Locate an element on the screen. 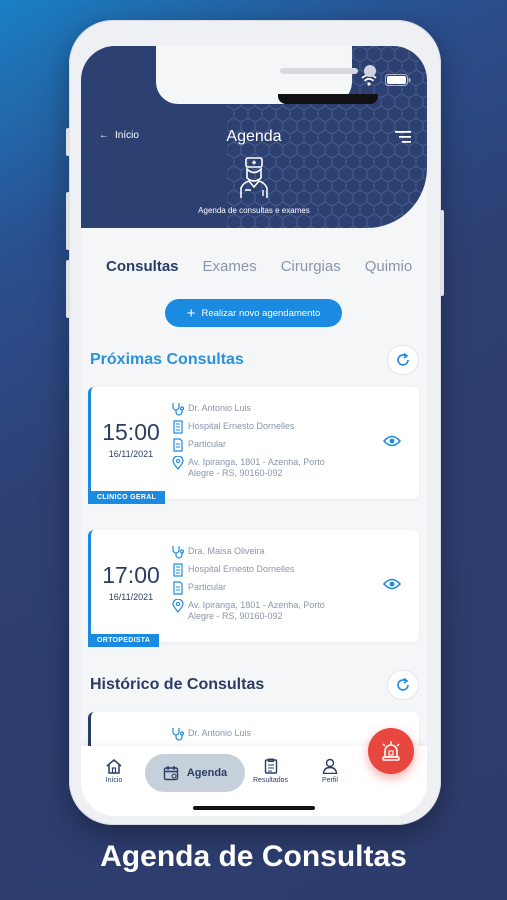 The height and width of the screenshot is (900, 507). tab-consultas: Consultas is located at coordinates (142, 266).